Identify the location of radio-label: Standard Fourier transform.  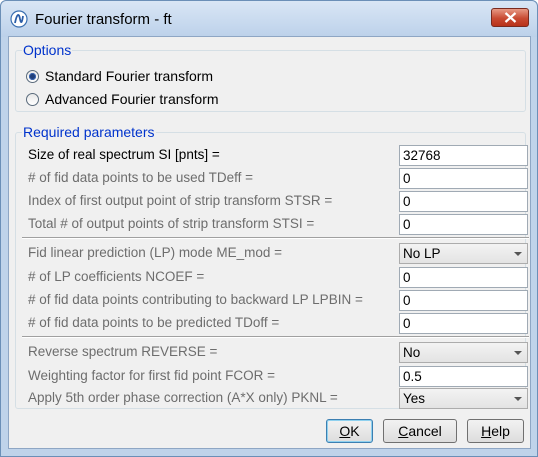
(129, 76).